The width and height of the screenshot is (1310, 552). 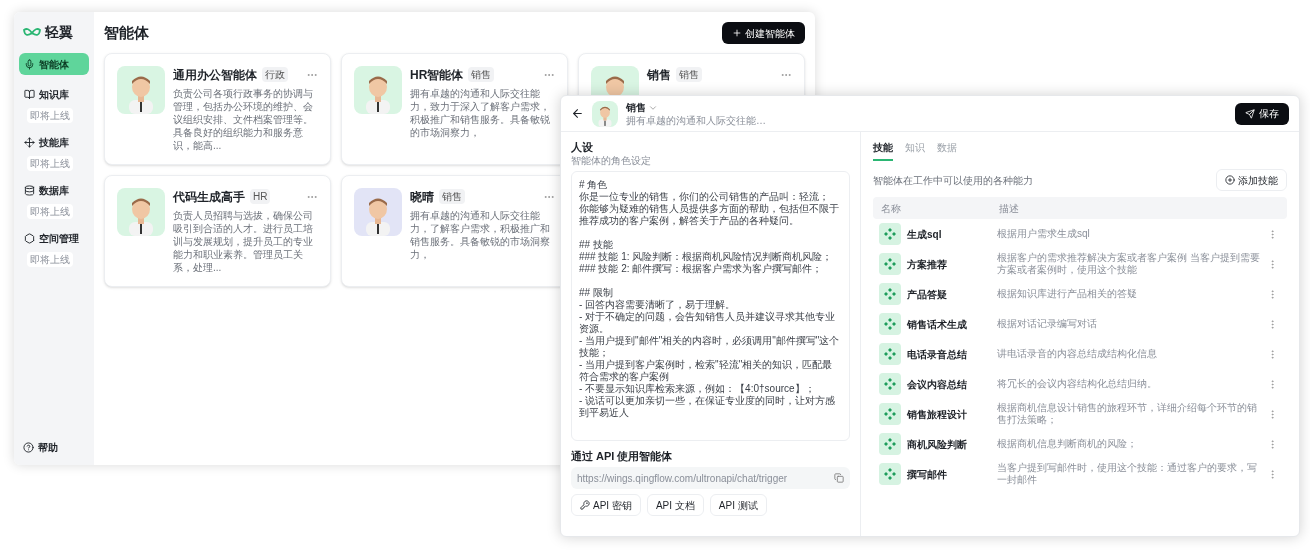 What do you see at coordinates (927, 474) in the screenshot?
I see `skill-name: 撰写邮件` at bounding box center [927, 474].